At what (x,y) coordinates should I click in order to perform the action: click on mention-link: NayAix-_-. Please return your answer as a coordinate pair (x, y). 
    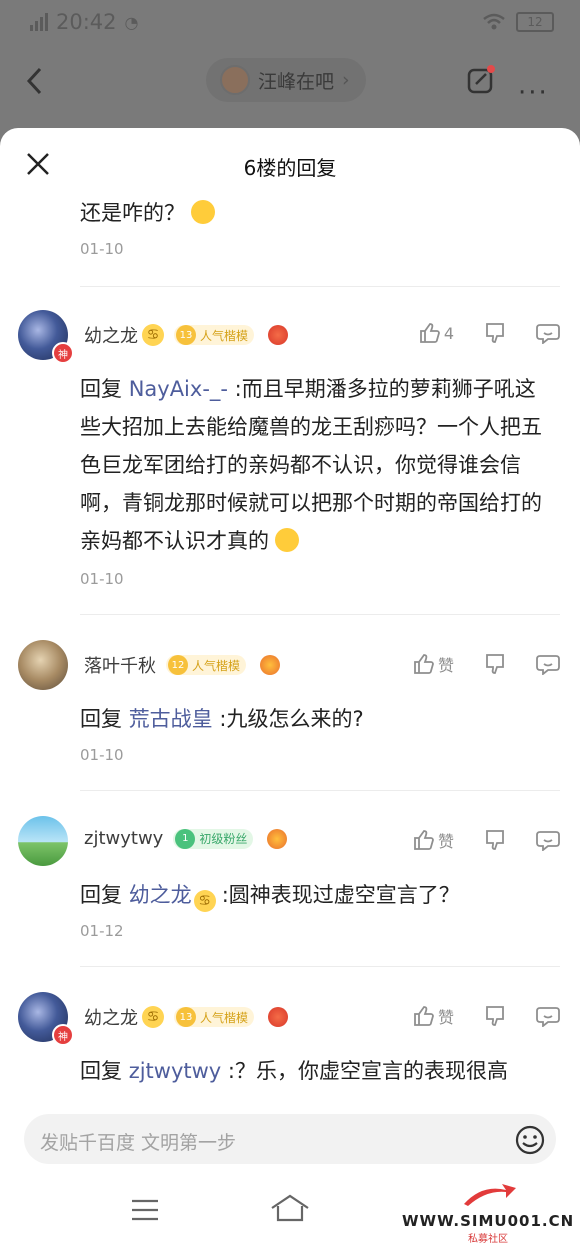
    Looking at the image, I should click on (178, 389).